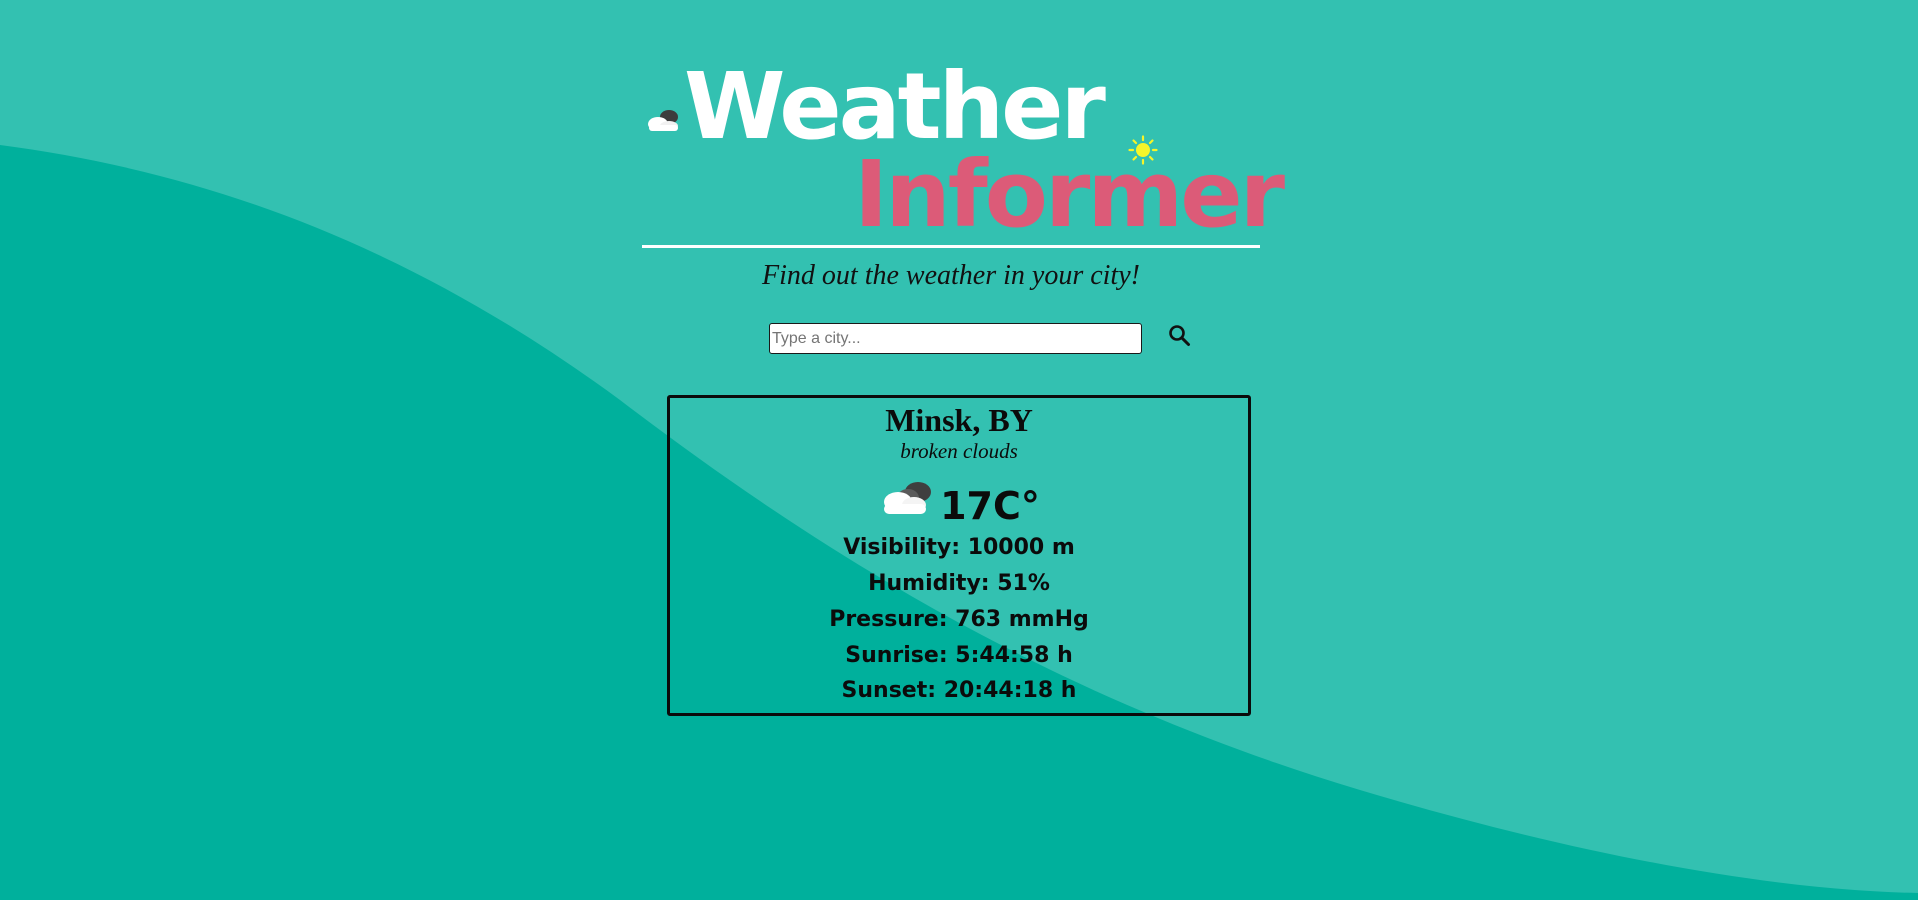  Describe the element at coordinates (1069, 194) in the screenshot. I see `title-informer: Informer` at that location.